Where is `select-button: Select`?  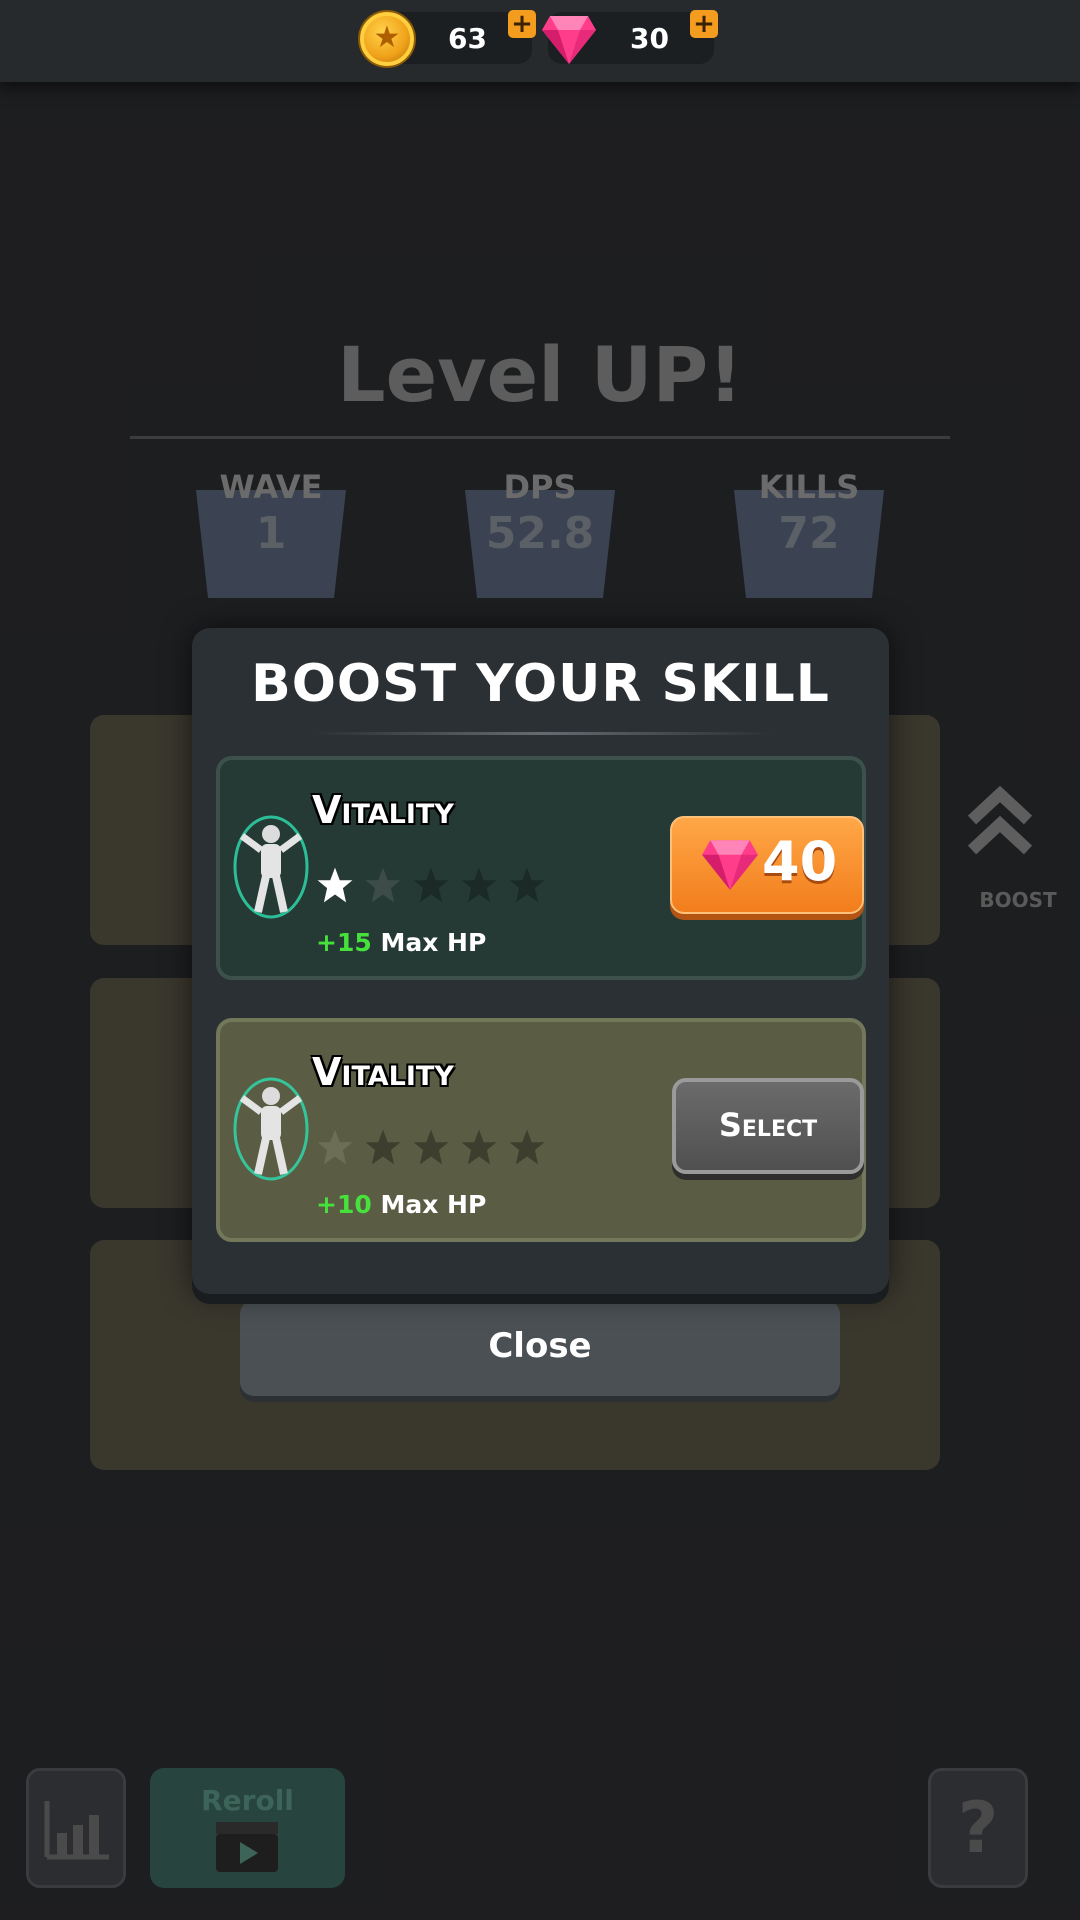 select-button: Select is located at coordinates (768, 1126).